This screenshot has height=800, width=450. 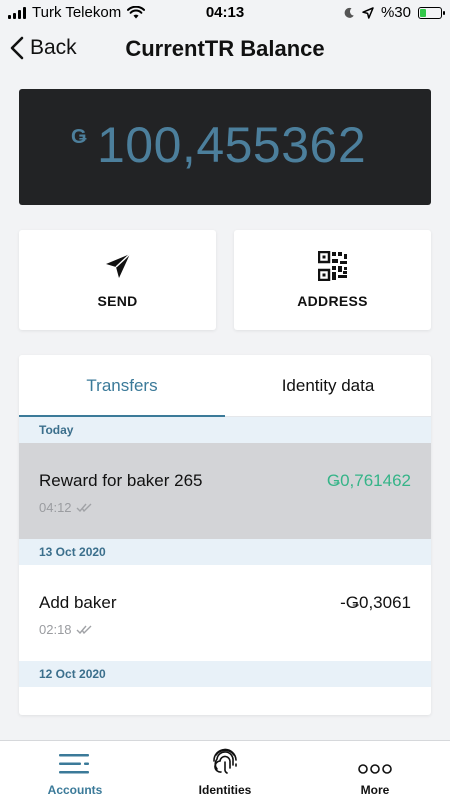 What do you see at coordinates (225, 552) in the screenshot?
I see `date-header: 13 Oct 2020` at bounding box center [225, 552].